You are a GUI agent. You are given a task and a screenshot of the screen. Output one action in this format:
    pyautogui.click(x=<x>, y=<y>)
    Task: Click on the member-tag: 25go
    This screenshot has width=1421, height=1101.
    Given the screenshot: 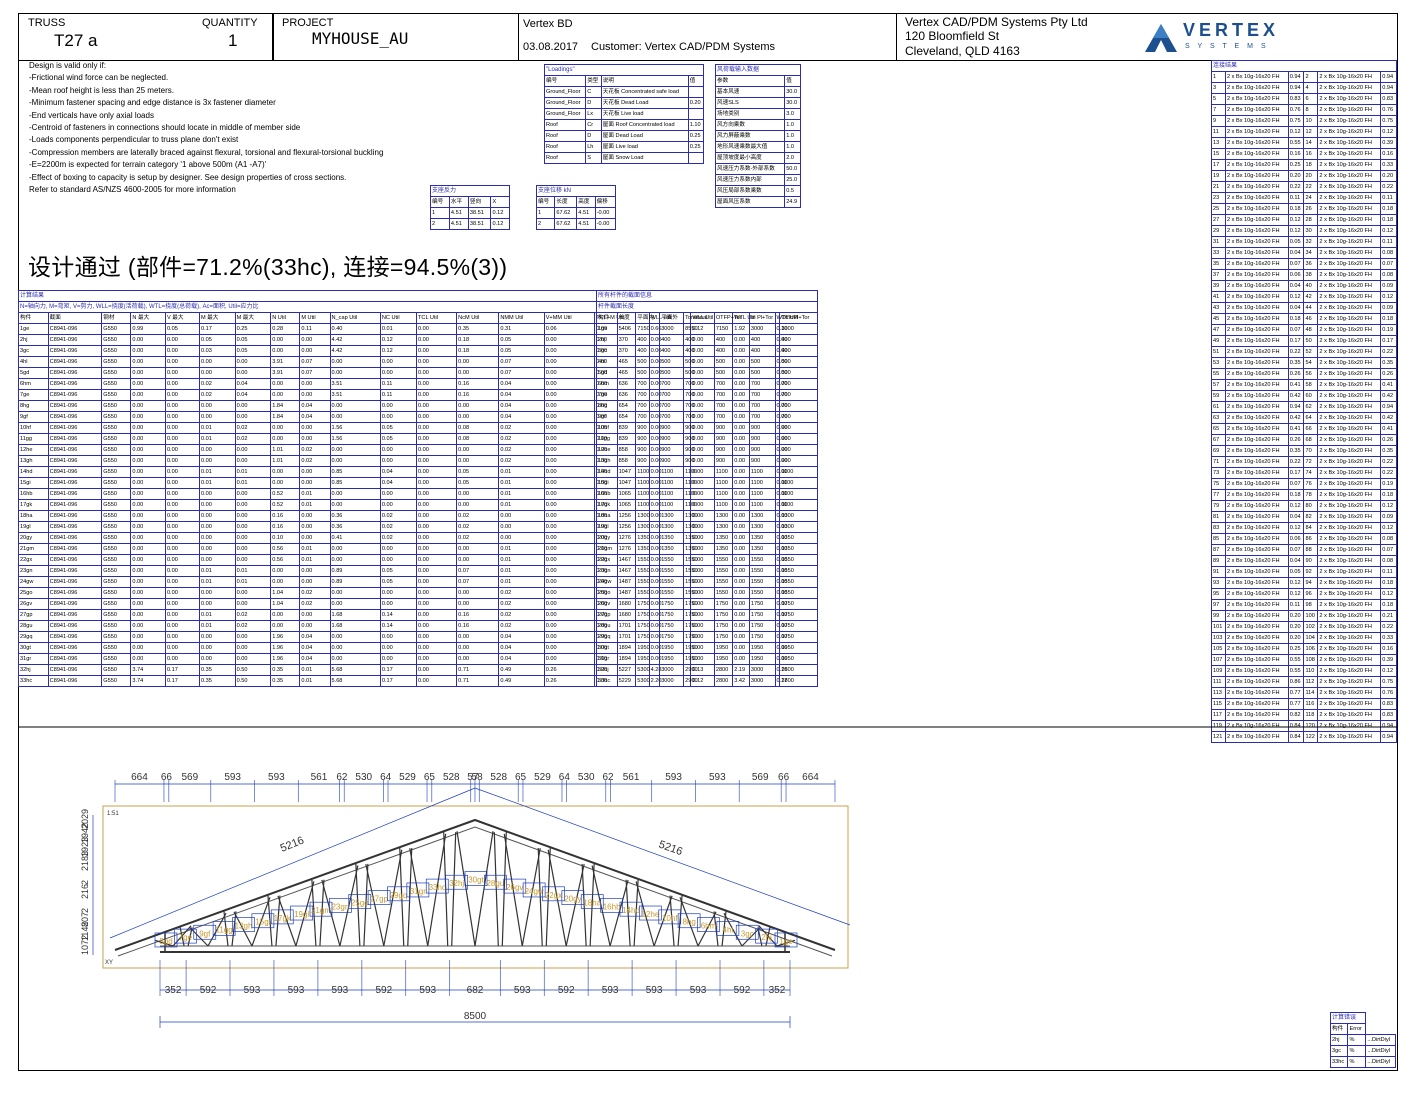 What is the action you would take?
    pyautogui.click(x=360, y=902)
    